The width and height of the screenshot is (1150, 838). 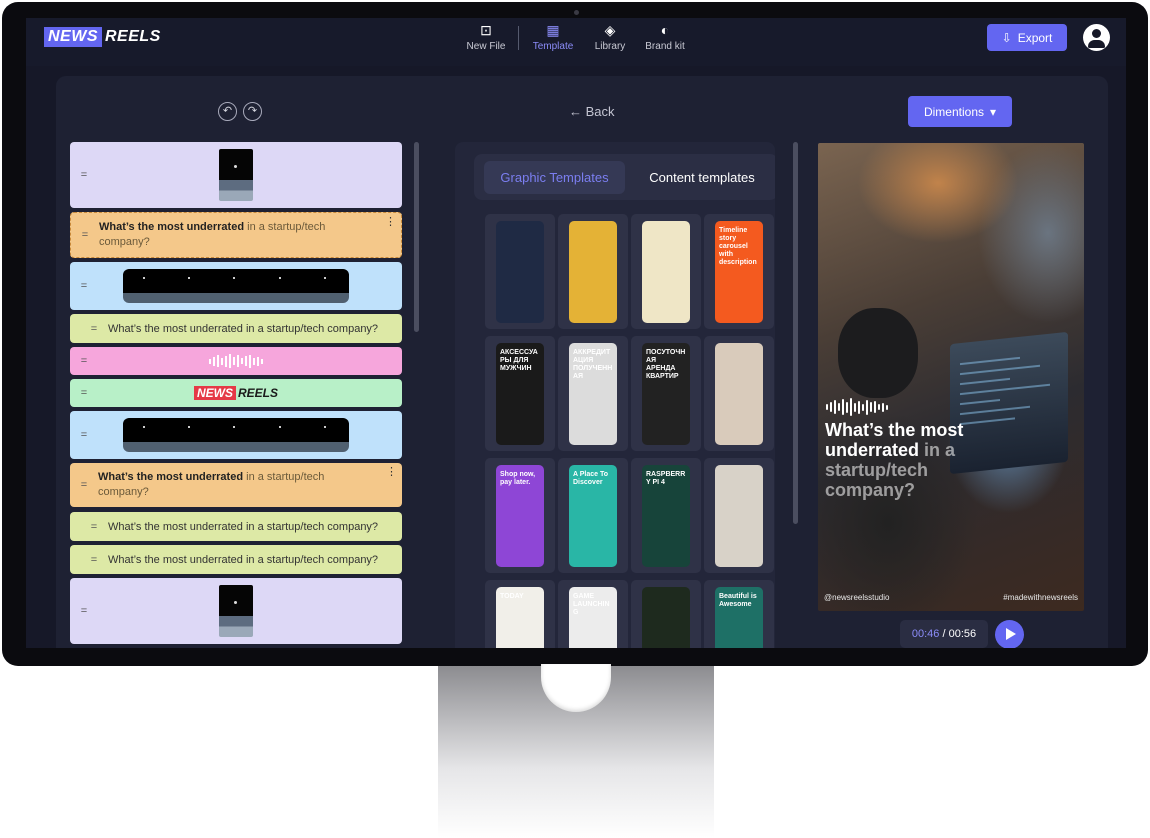 What do you see at coordinates (102, 37) in the screenshot?
I see `app-logo: NEWS REELS` at bounding box center [102, 37].